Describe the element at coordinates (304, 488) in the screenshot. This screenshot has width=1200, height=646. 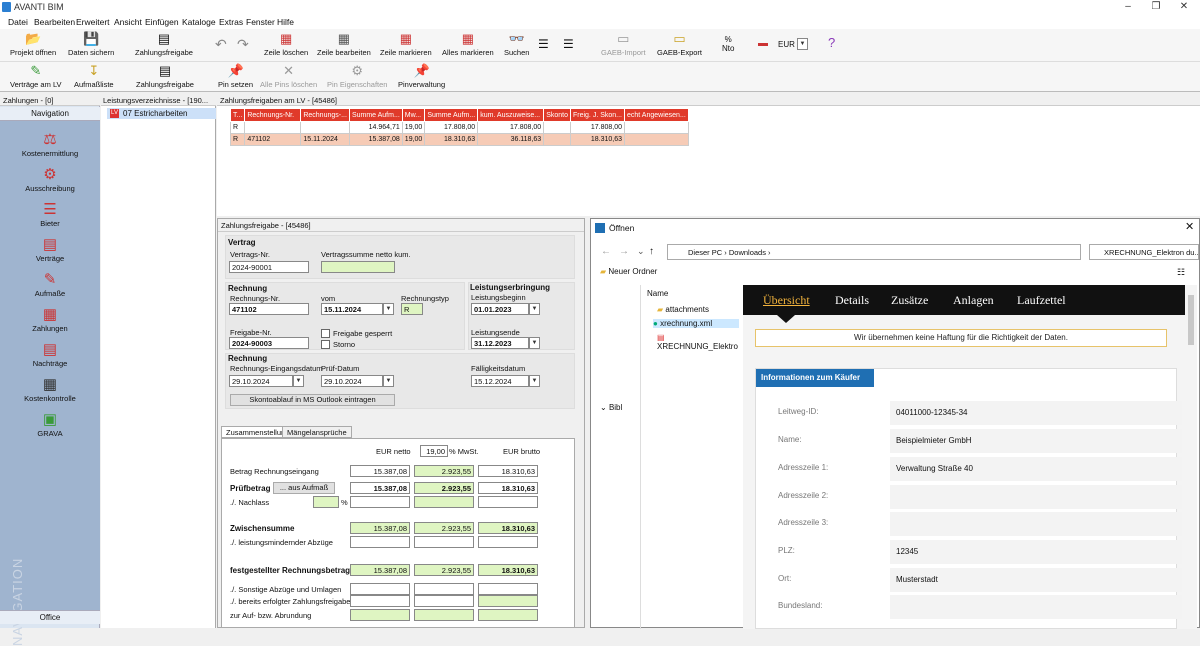
I see `aus-aufmass-button: ... aus Aufmaß` at that location.